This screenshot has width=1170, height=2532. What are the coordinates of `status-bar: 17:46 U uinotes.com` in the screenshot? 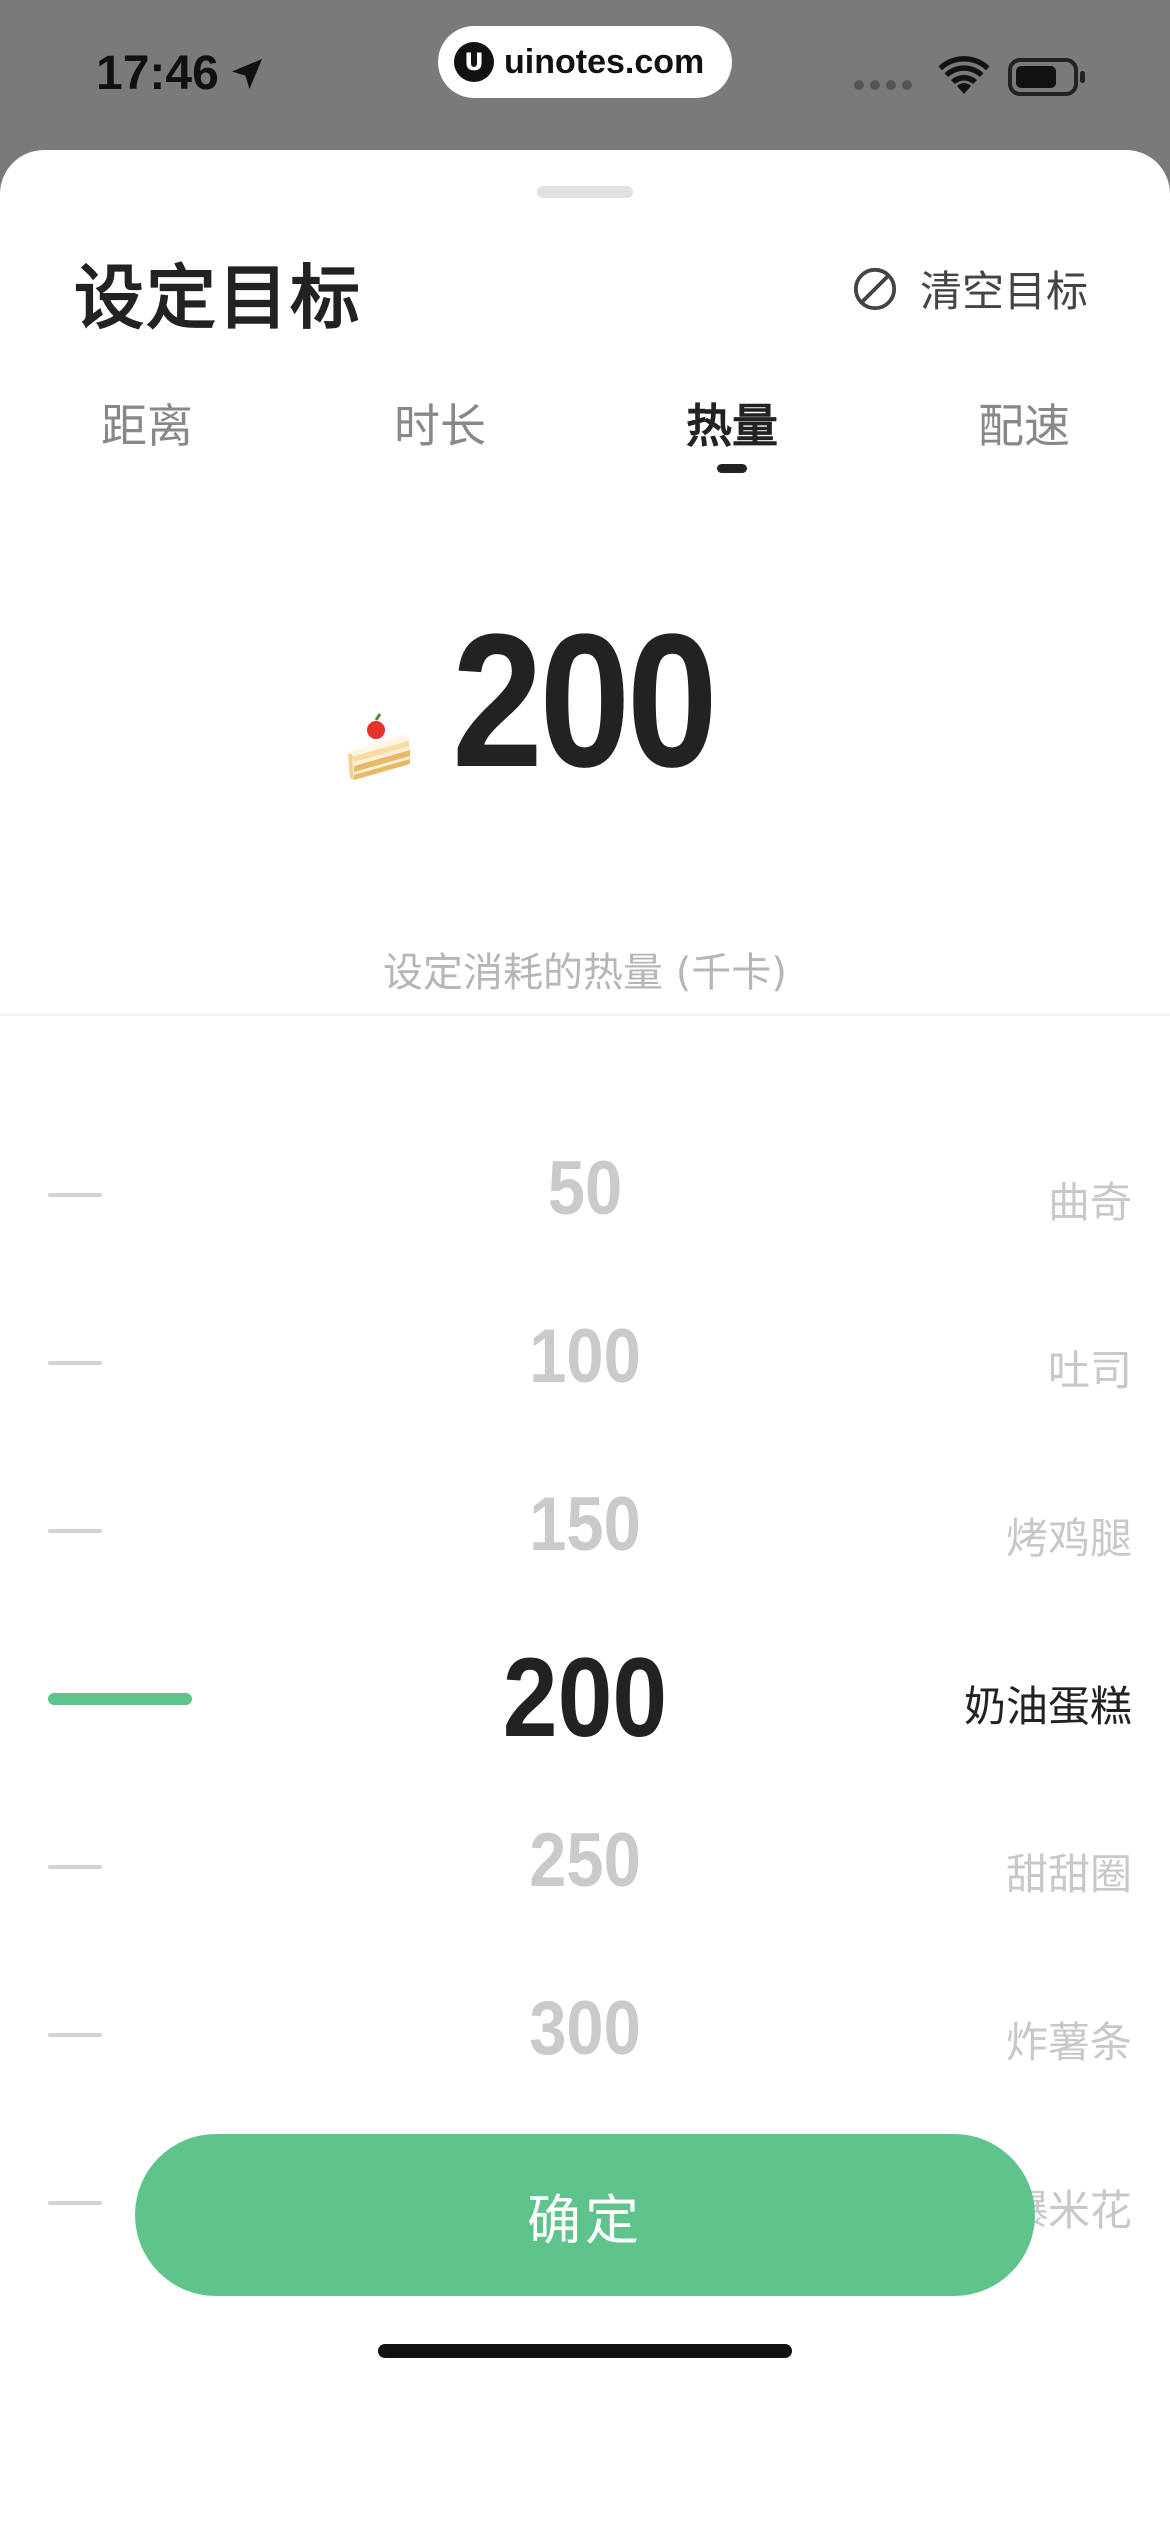 It's located at (585, 75).